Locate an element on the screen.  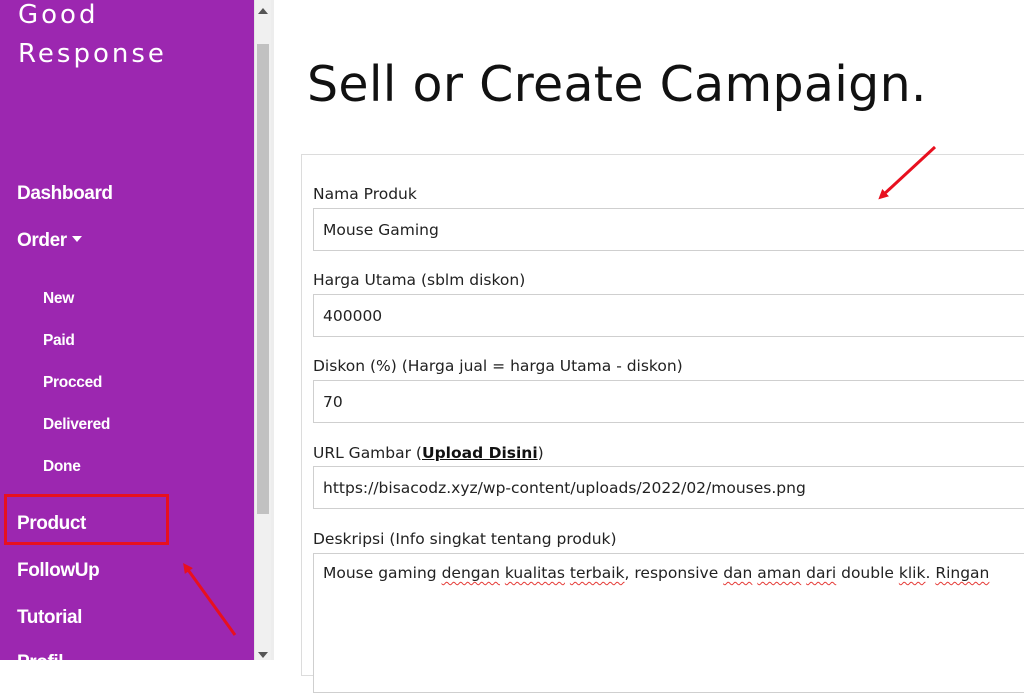
url-gambar-label: URL Gambar (Upload Disini) is located at coordinates (428, 453).